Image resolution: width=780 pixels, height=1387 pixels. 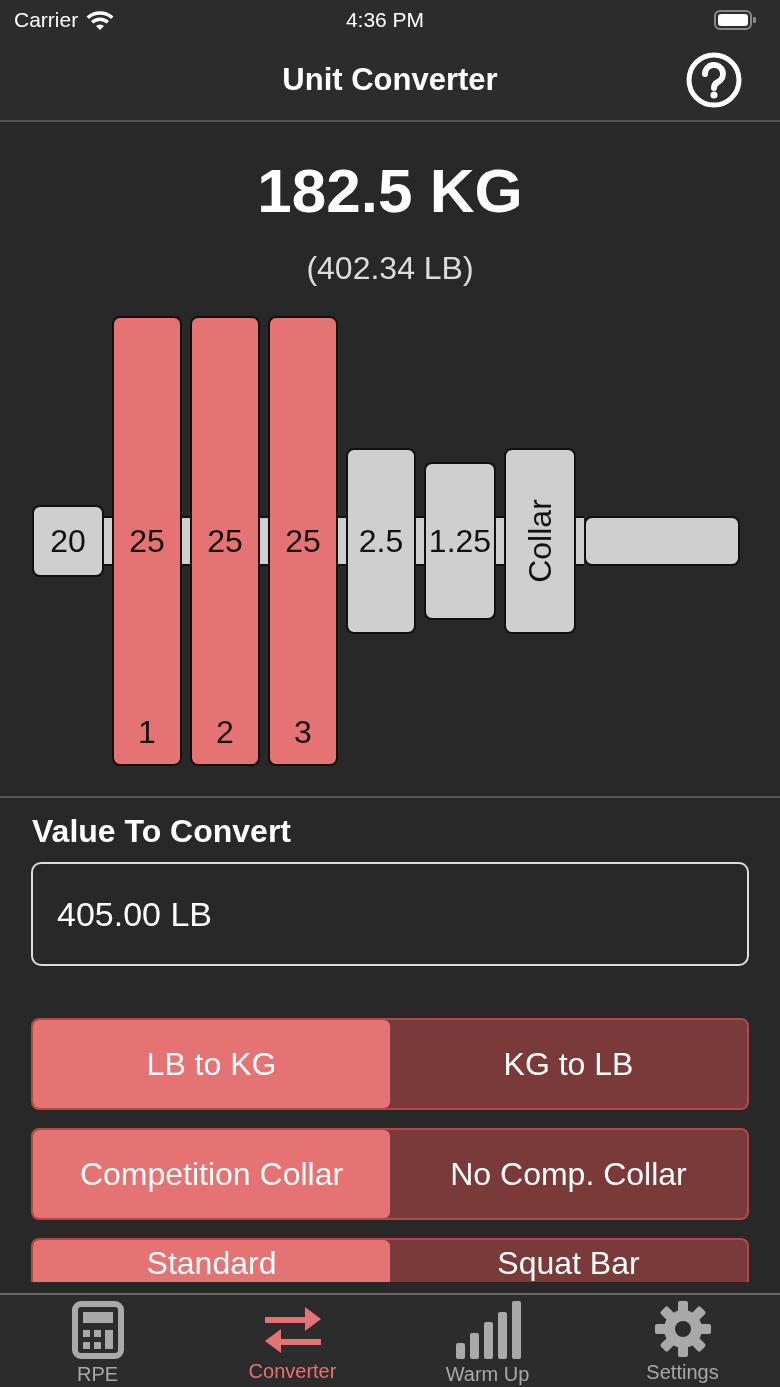 I want to click on tab-item: RPE, so click(x=97, y=1341).